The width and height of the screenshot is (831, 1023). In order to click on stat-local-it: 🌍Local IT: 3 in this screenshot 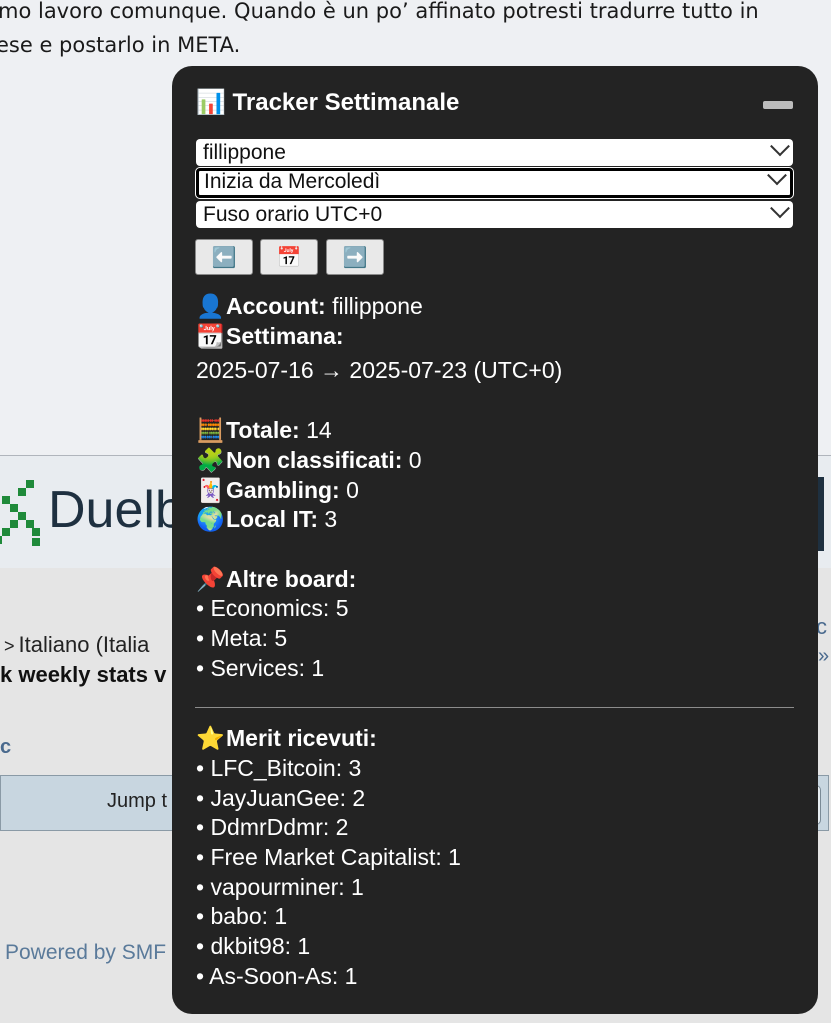, I will do `click(266, 519)`.